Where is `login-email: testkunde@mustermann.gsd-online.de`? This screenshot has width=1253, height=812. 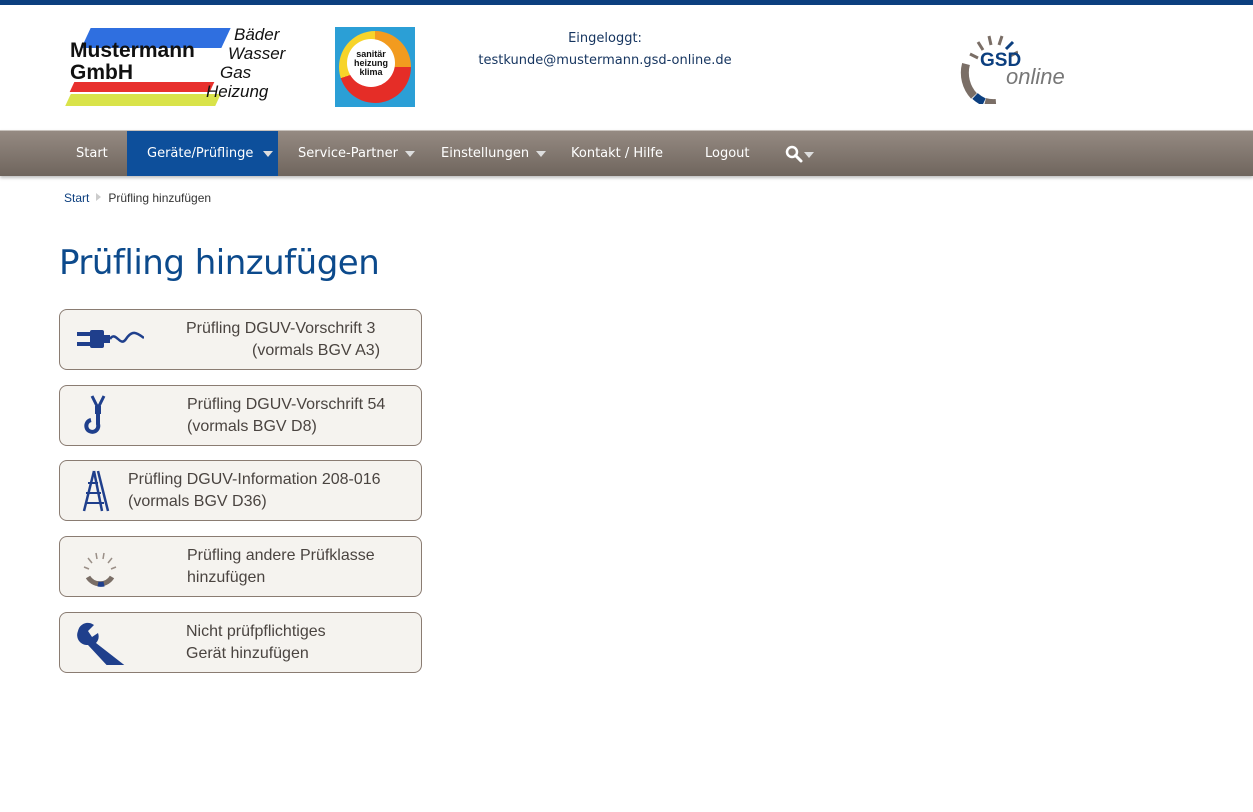
login-email: testkunde@mustermann.gsd-online.de is located at coordinates (605, 60).